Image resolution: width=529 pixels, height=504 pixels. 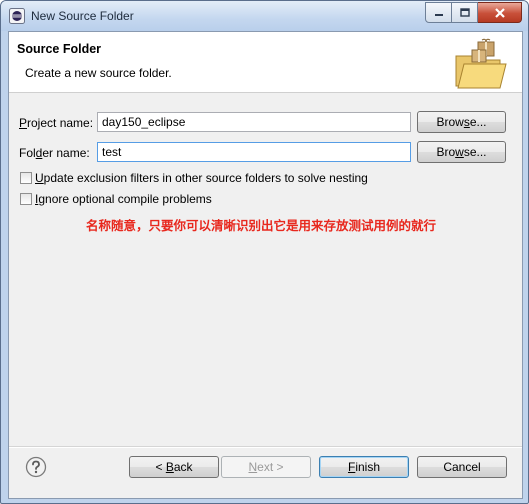 I want to click on help-question-icon, so click(x=36, y=467).